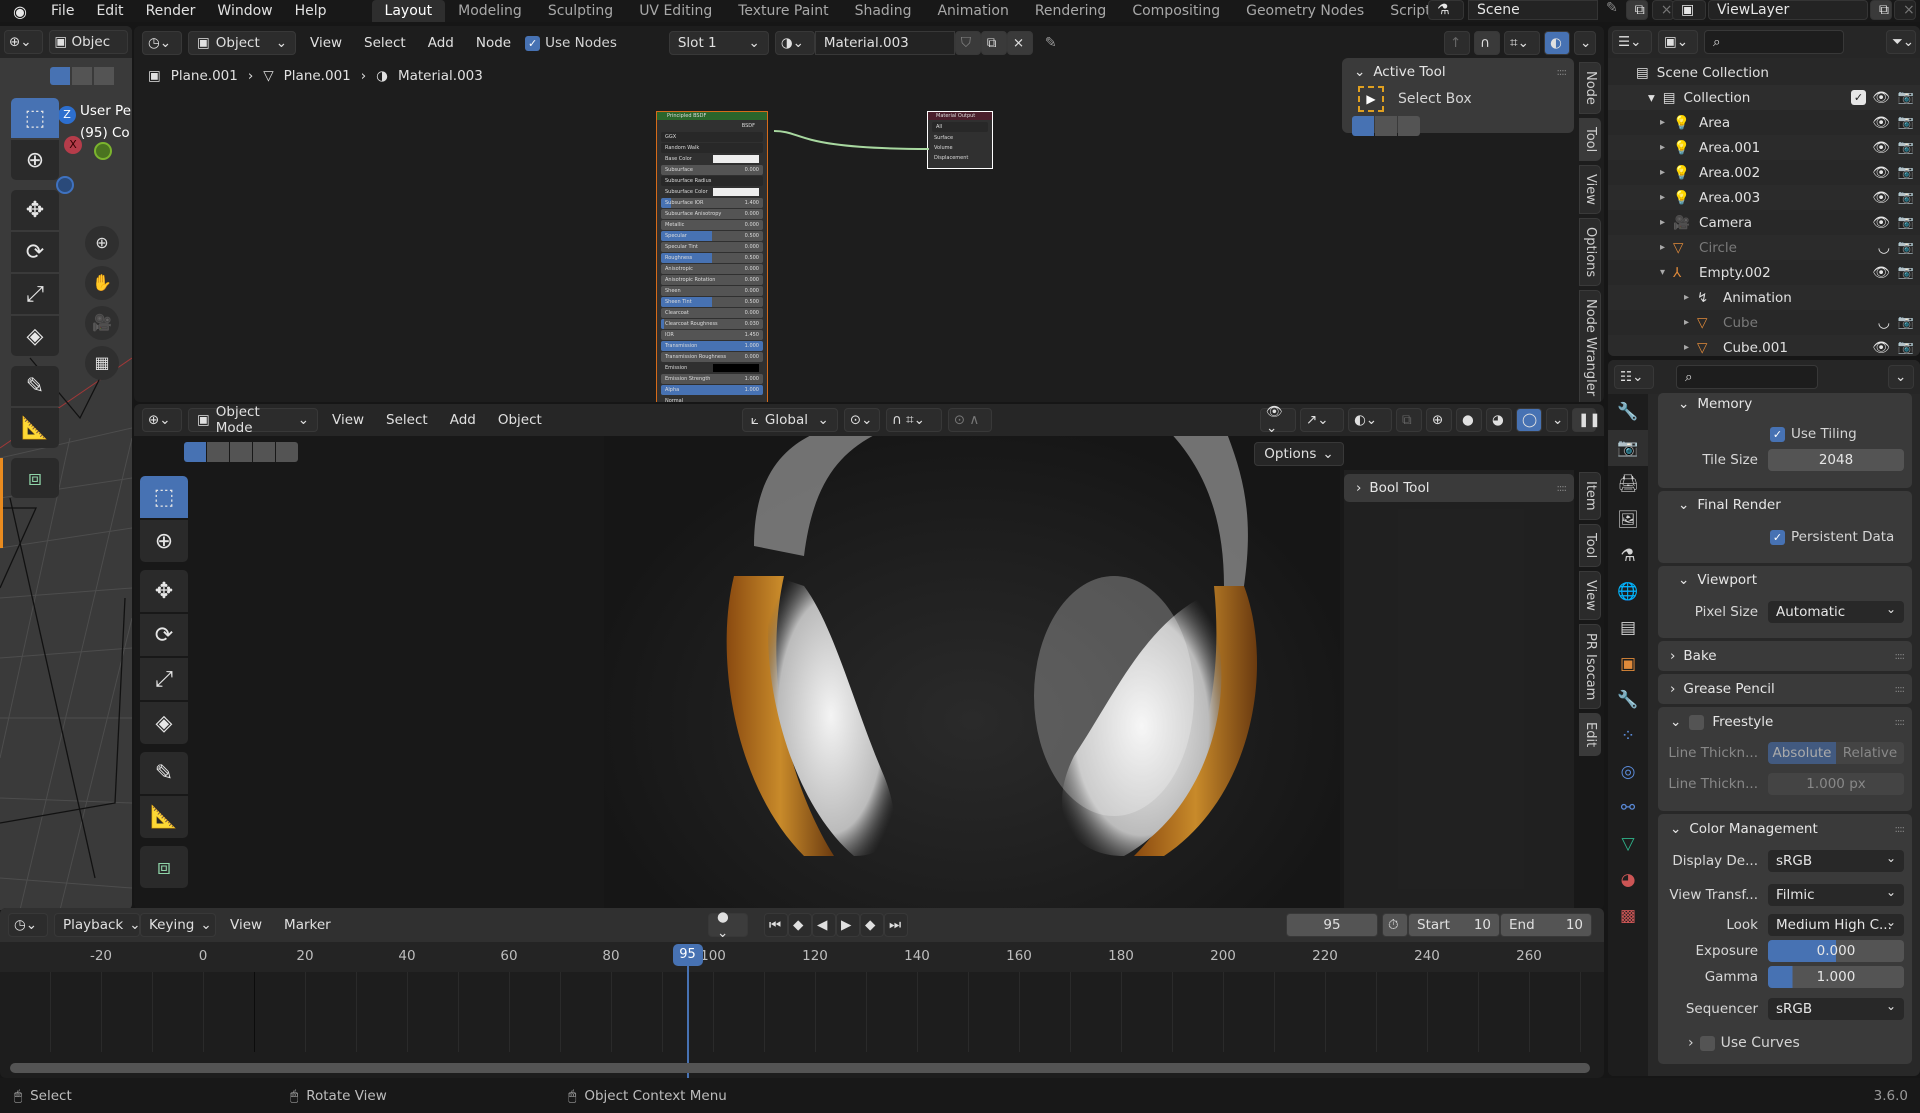  Describe the element at coordinates (1785, 689) in the screenshot. I see `grease-pencil-panel: › Grease Pencil::::` at that location.